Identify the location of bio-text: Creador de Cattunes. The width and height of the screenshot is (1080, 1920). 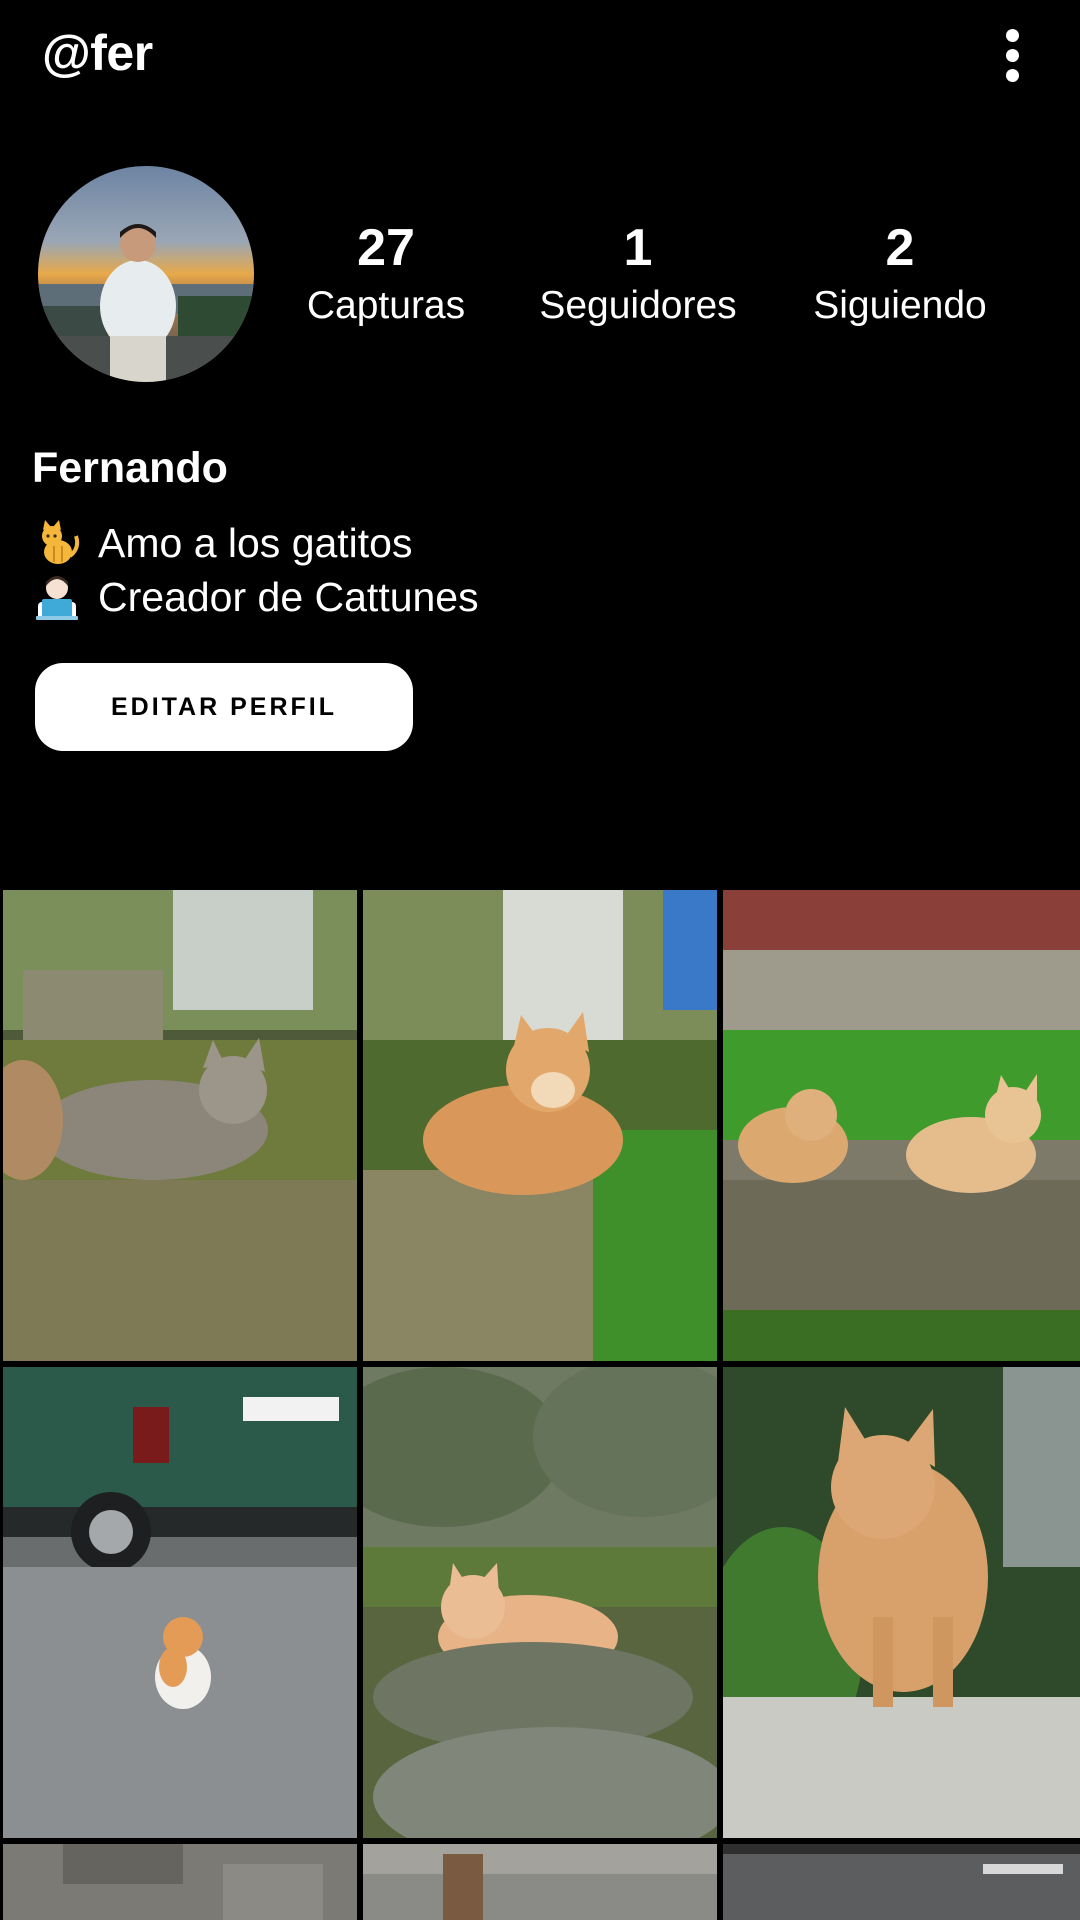
(288, 597).